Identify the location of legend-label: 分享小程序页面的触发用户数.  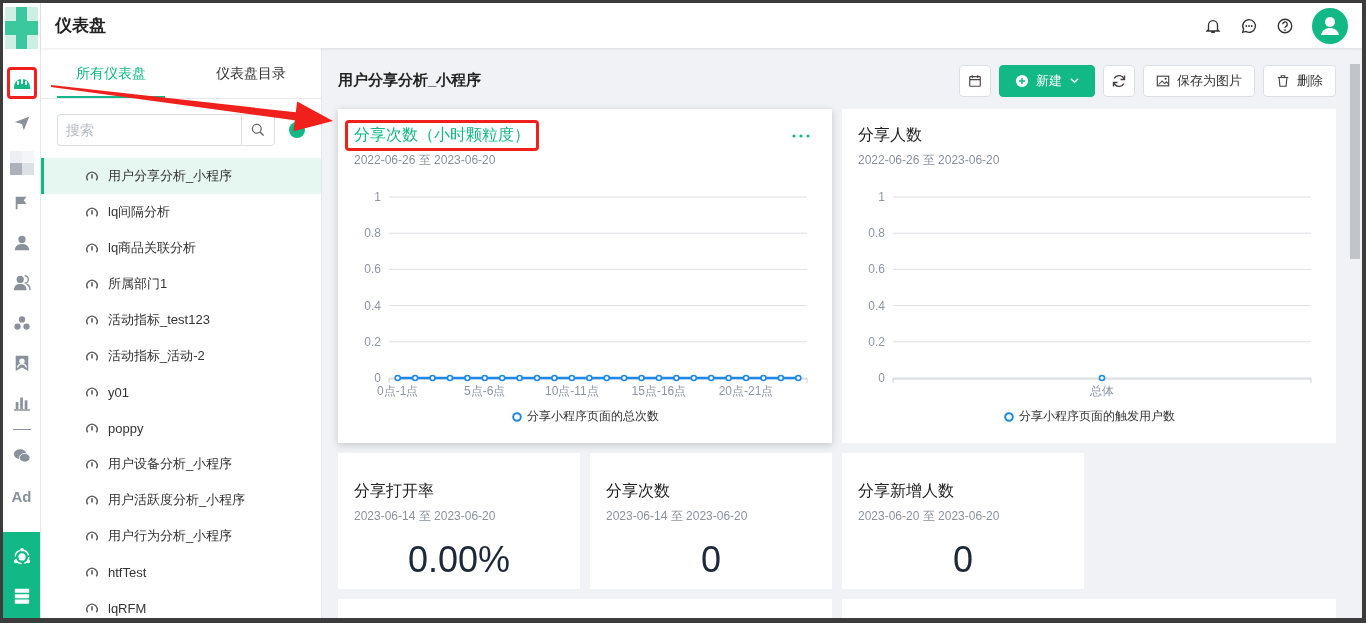
(1096, 416).